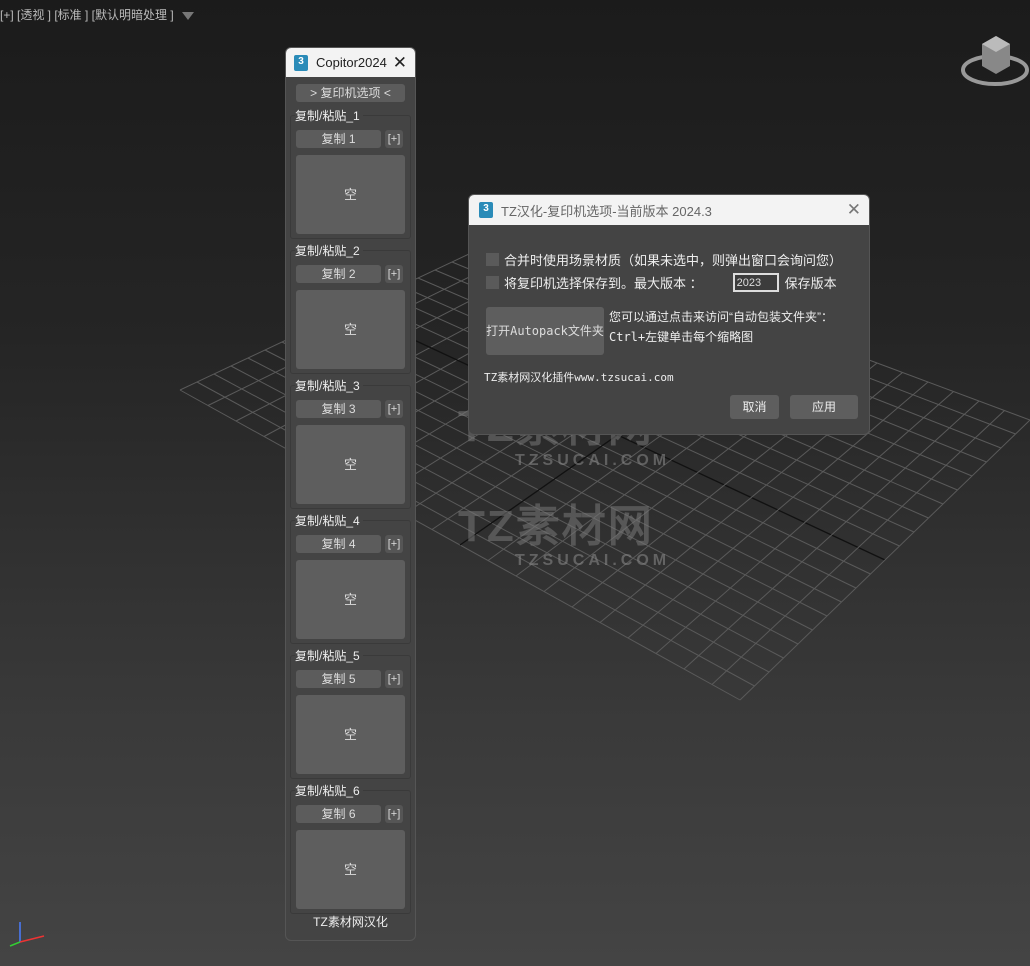  I want to click on group-label: 复制/粘贴_5, so click(329, 655).